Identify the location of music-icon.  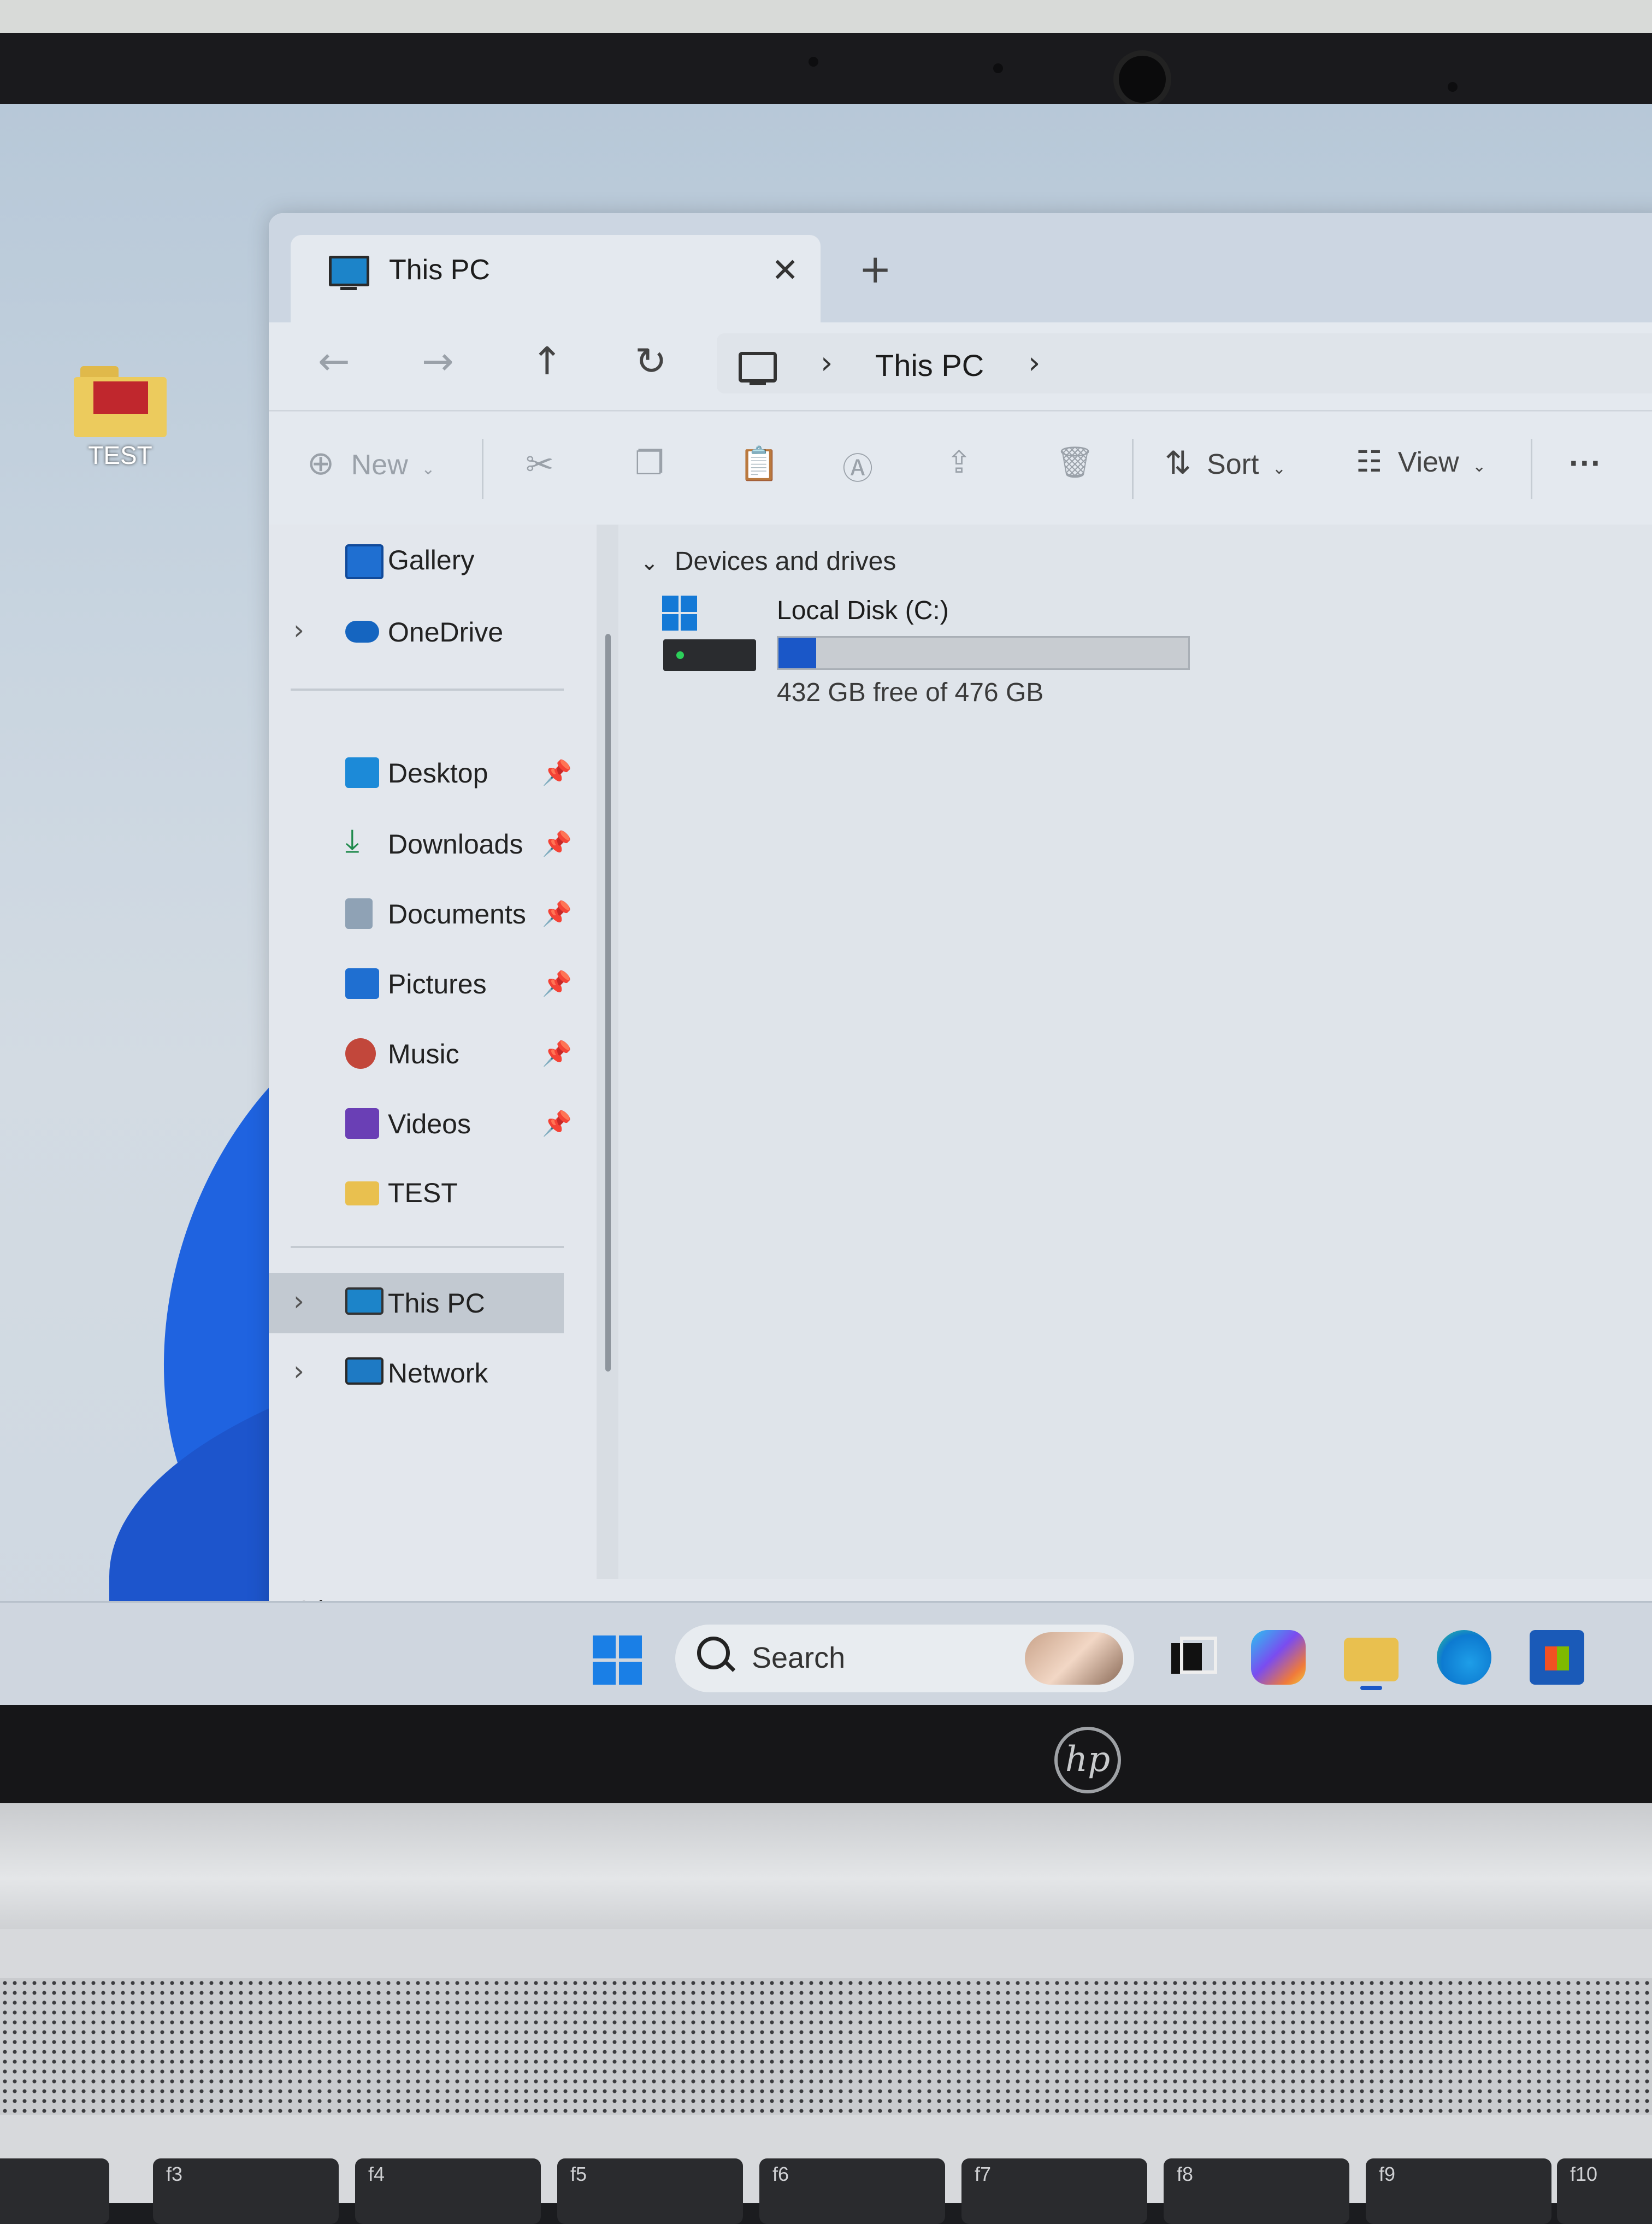
(360, 1053).